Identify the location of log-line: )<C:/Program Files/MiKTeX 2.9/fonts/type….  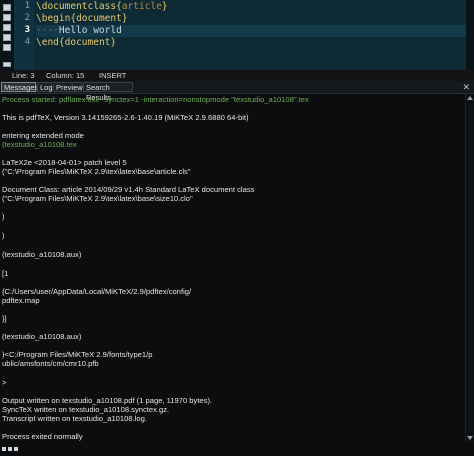
(77, 354).